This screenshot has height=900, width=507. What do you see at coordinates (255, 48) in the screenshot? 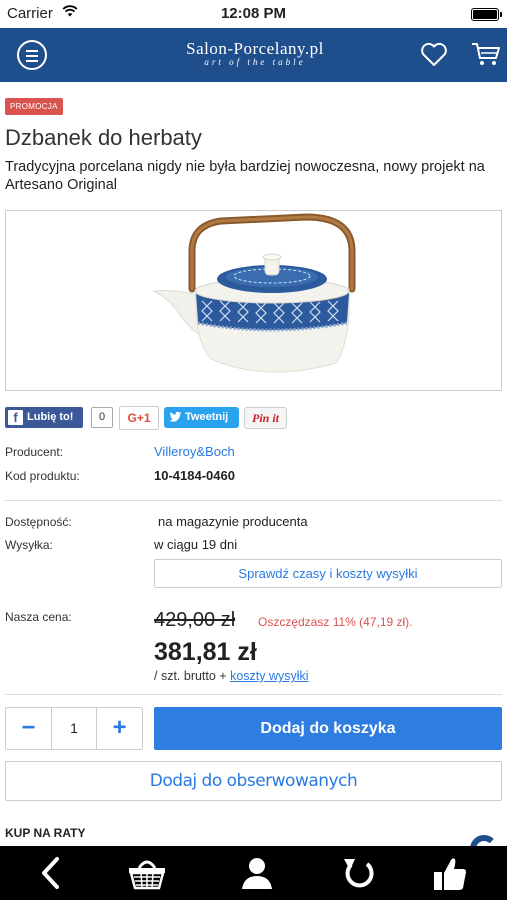
I see `logo-name: Salon-Porcelany.pl` at bounding box center [255, 48].